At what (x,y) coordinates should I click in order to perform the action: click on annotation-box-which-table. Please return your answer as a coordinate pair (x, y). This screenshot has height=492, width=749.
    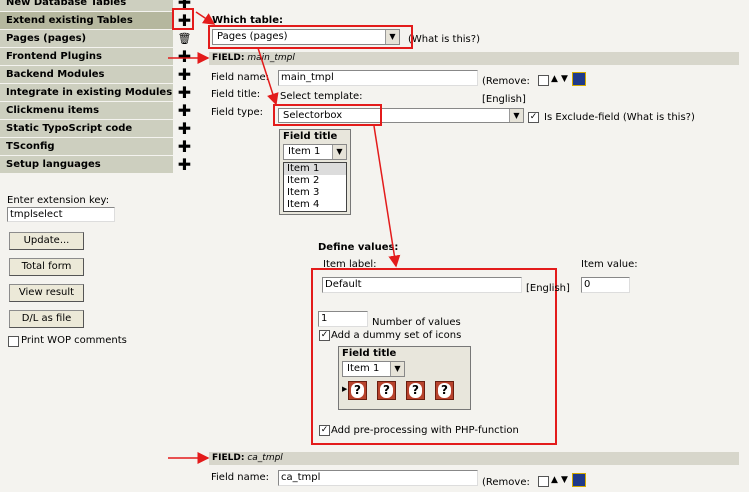
    Looking at the image, I should click on (310, 37).